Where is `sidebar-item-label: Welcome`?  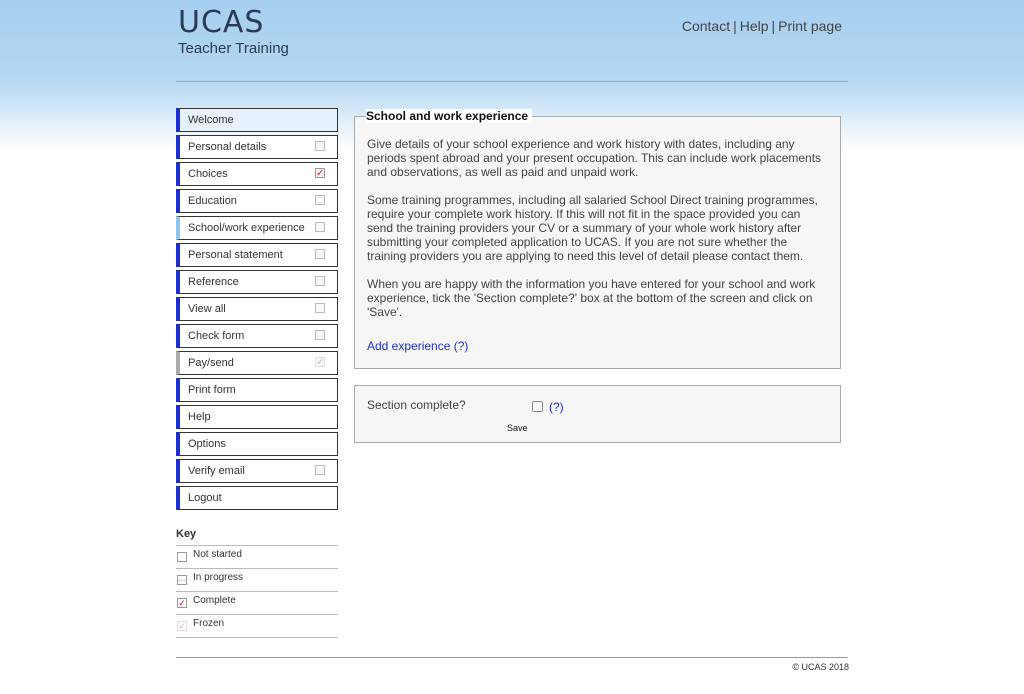 sidebar-item-label: Welcome is located at coordinates (211, 120).